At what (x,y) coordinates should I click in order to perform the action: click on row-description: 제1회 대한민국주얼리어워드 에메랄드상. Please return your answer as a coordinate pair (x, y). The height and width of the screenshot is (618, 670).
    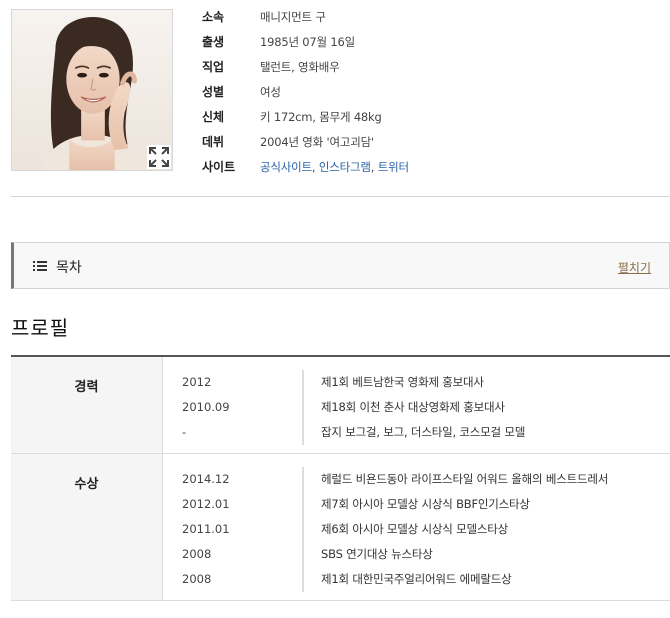
    Looking at the image, I should click on (416, 579).